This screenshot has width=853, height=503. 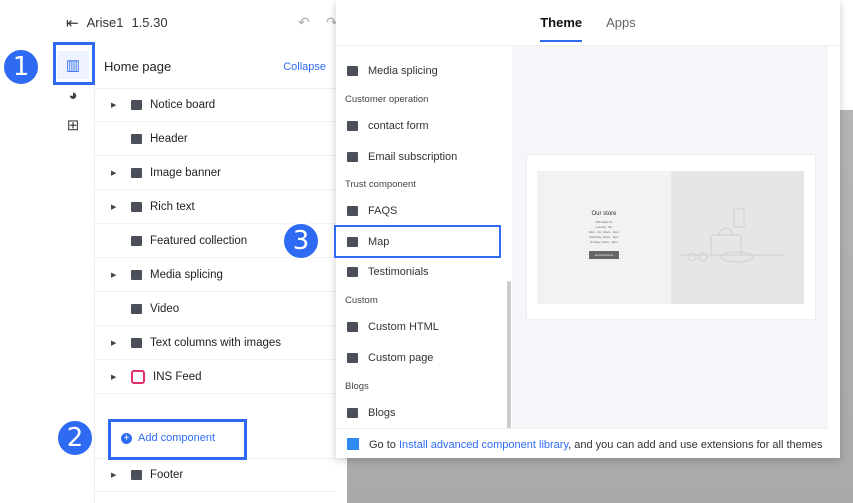 What do you see at coordinates (73, 125) in the screenshot?
I see `apps-add-icon: ⊞` at bounding box center [73, 125].